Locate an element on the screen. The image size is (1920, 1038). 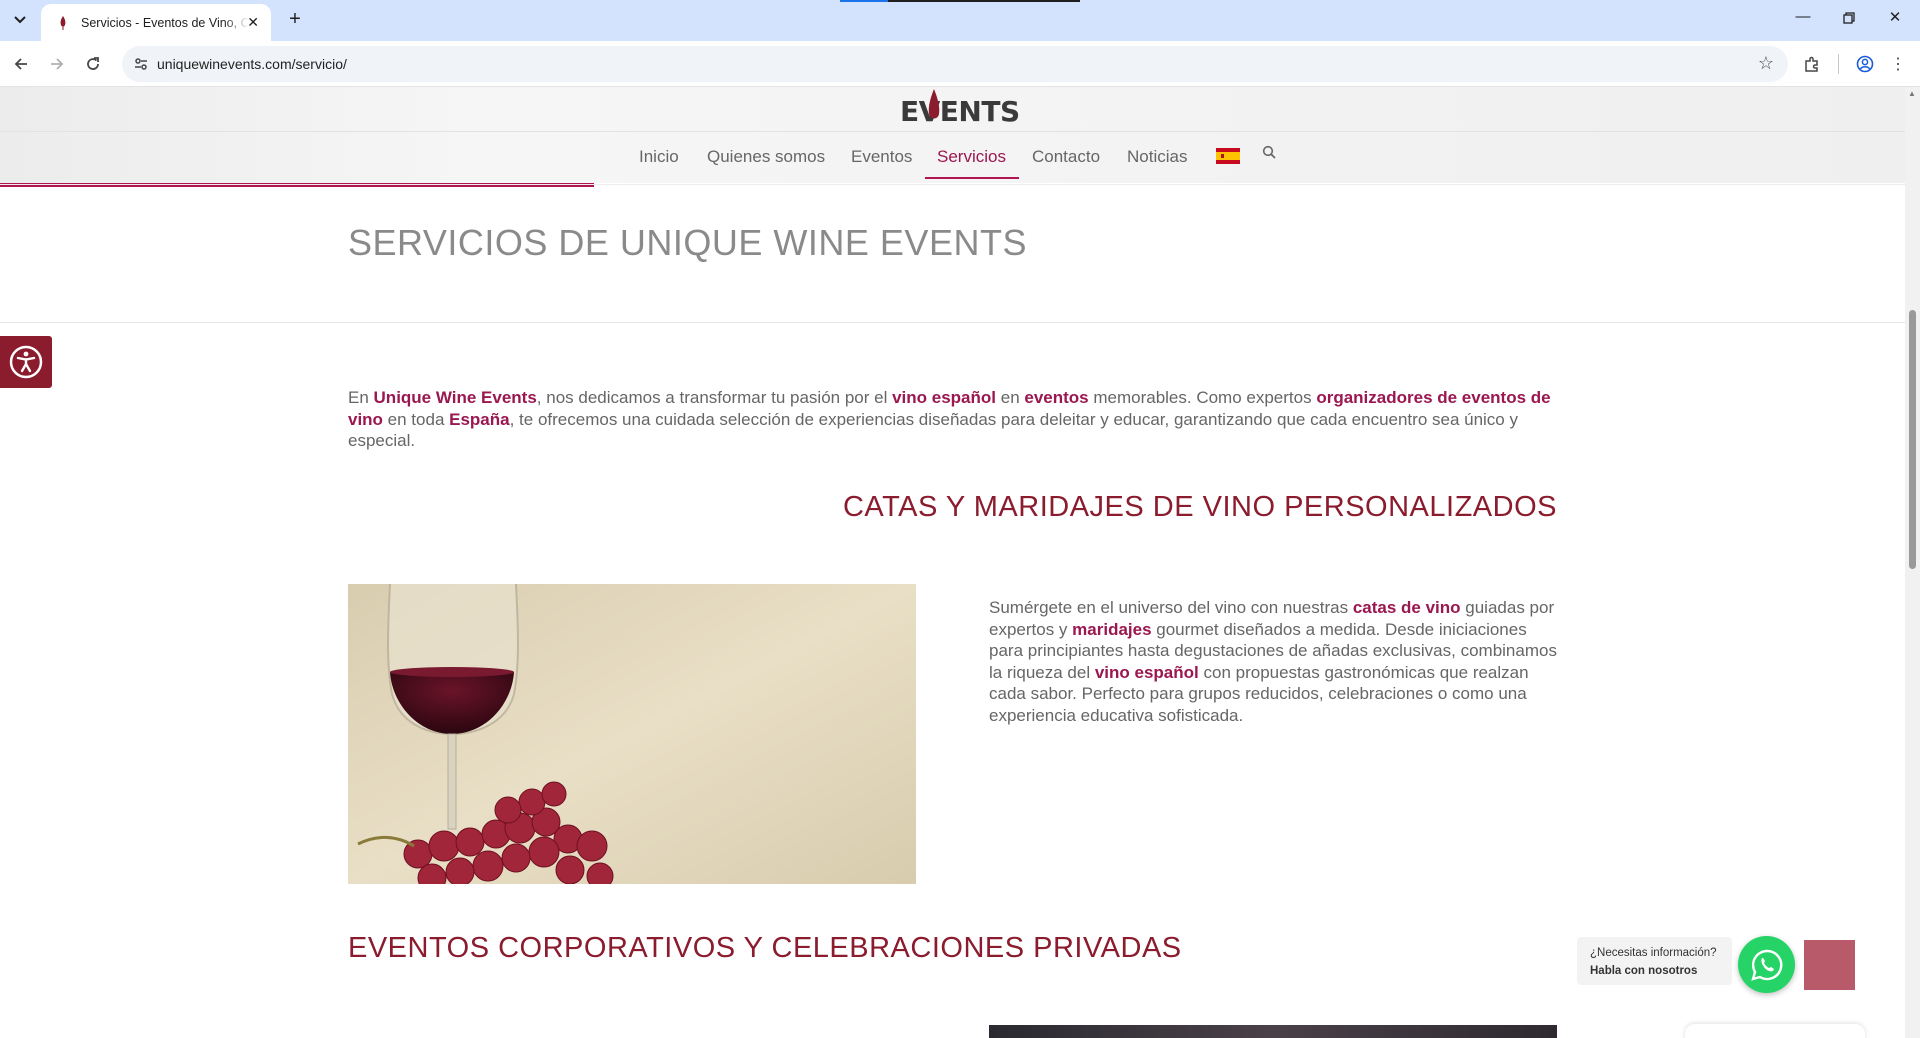
page-scrollbar: ▲ is located at coordinates (1912, 562).